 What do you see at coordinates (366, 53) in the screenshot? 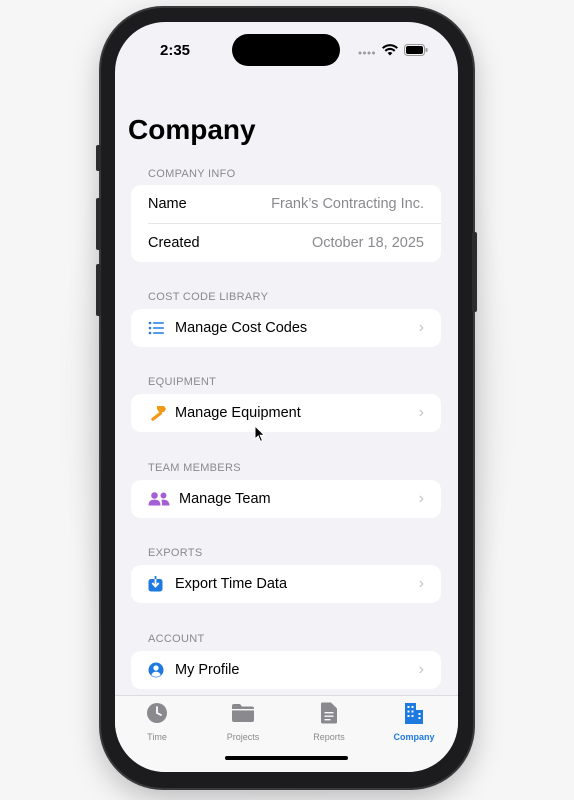
I see `cellular-signal-icon` at bounding box center [366, 53].